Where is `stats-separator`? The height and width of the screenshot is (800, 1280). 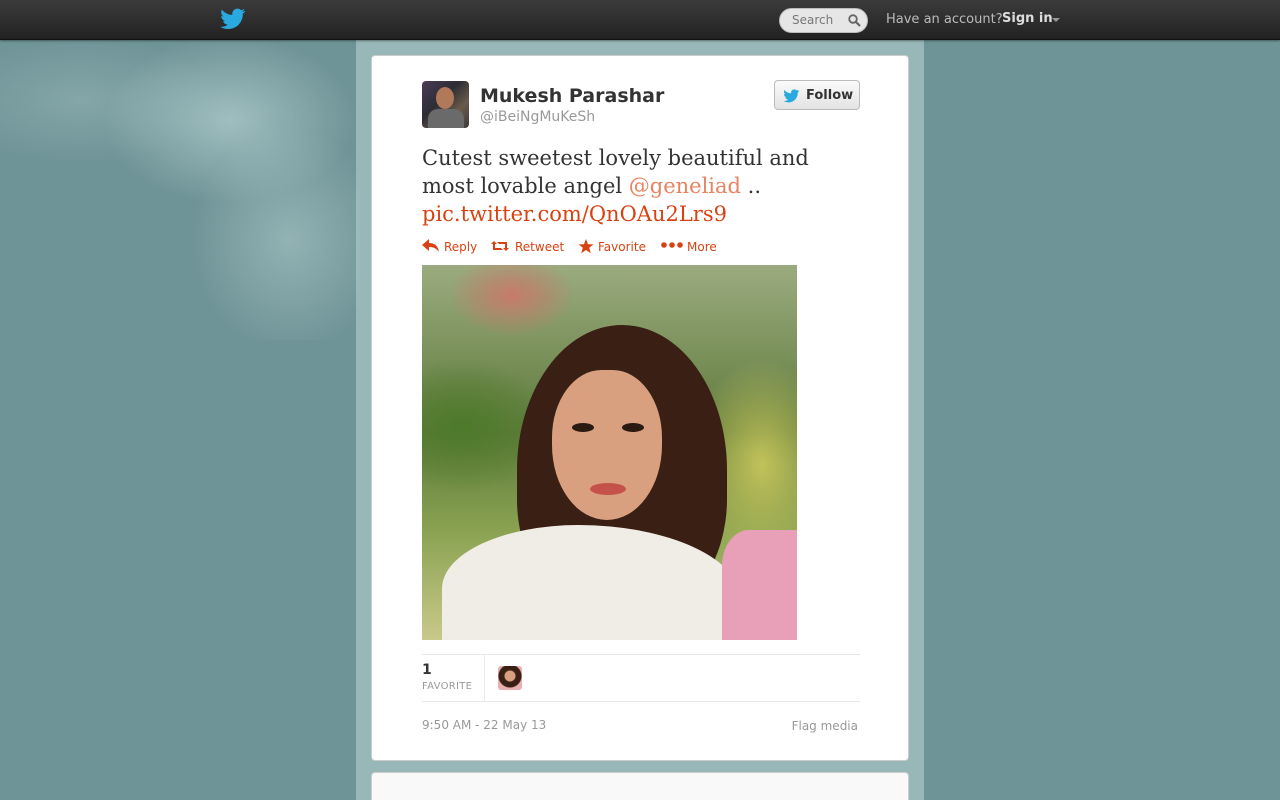
stats-separator is located at coordinates (484, 678).